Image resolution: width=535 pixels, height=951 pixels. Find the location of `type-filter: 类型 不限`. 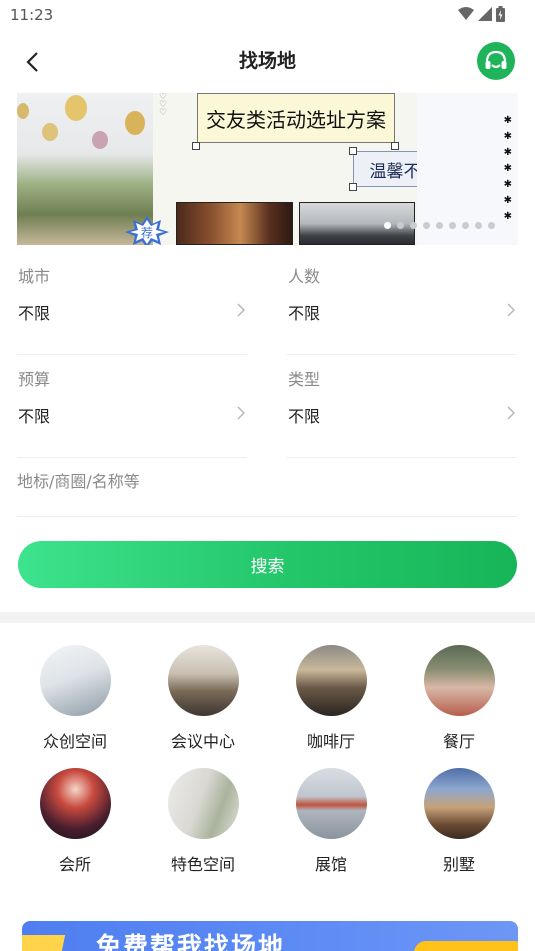

type-filter: 类型 不限 is located at coordinates (402, 406).